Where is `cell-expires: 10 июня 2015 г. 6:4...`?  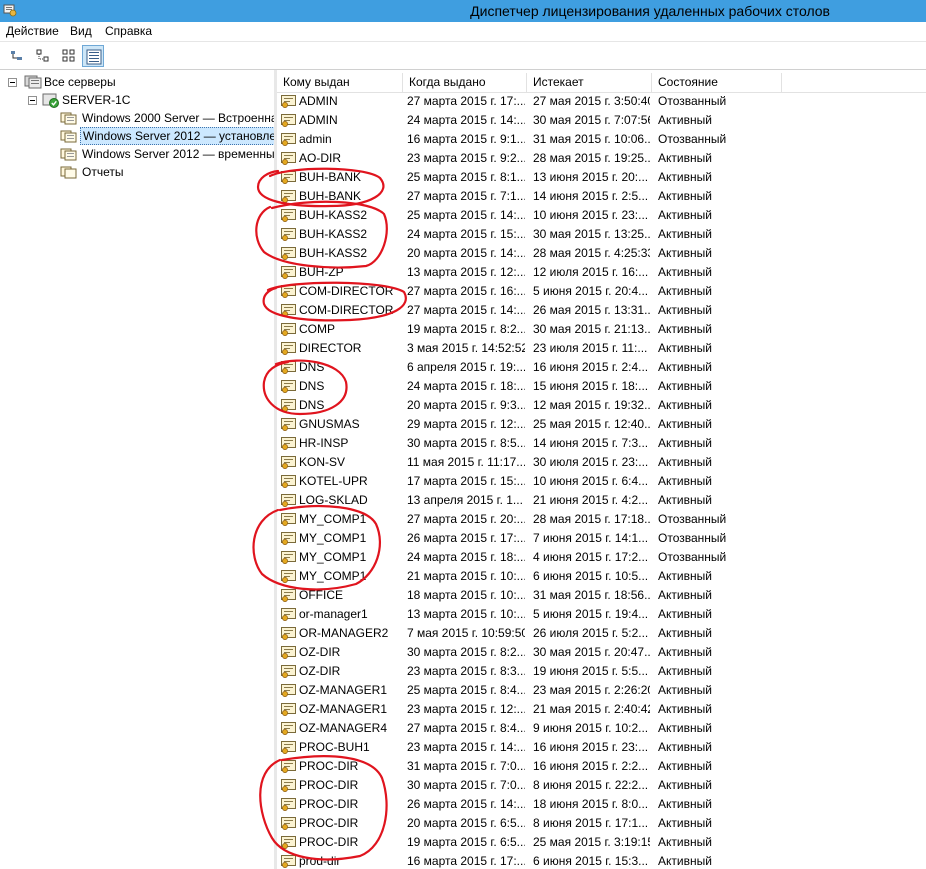 cell-expires: 10 июня 2015 г. 6:4... is located at coordinates (591, 481).